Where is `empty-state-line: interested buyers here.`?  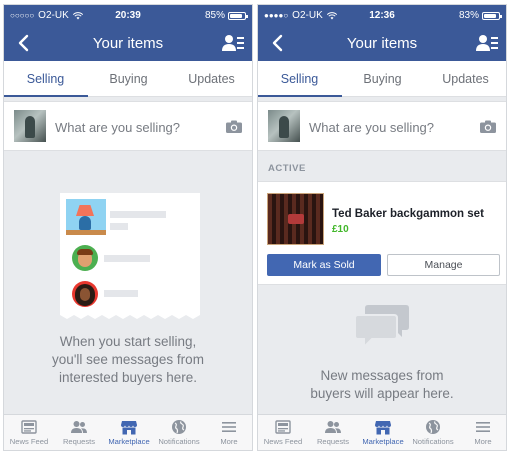 empty-state-line: interested buyers here. is located at coordinates (128, 377).